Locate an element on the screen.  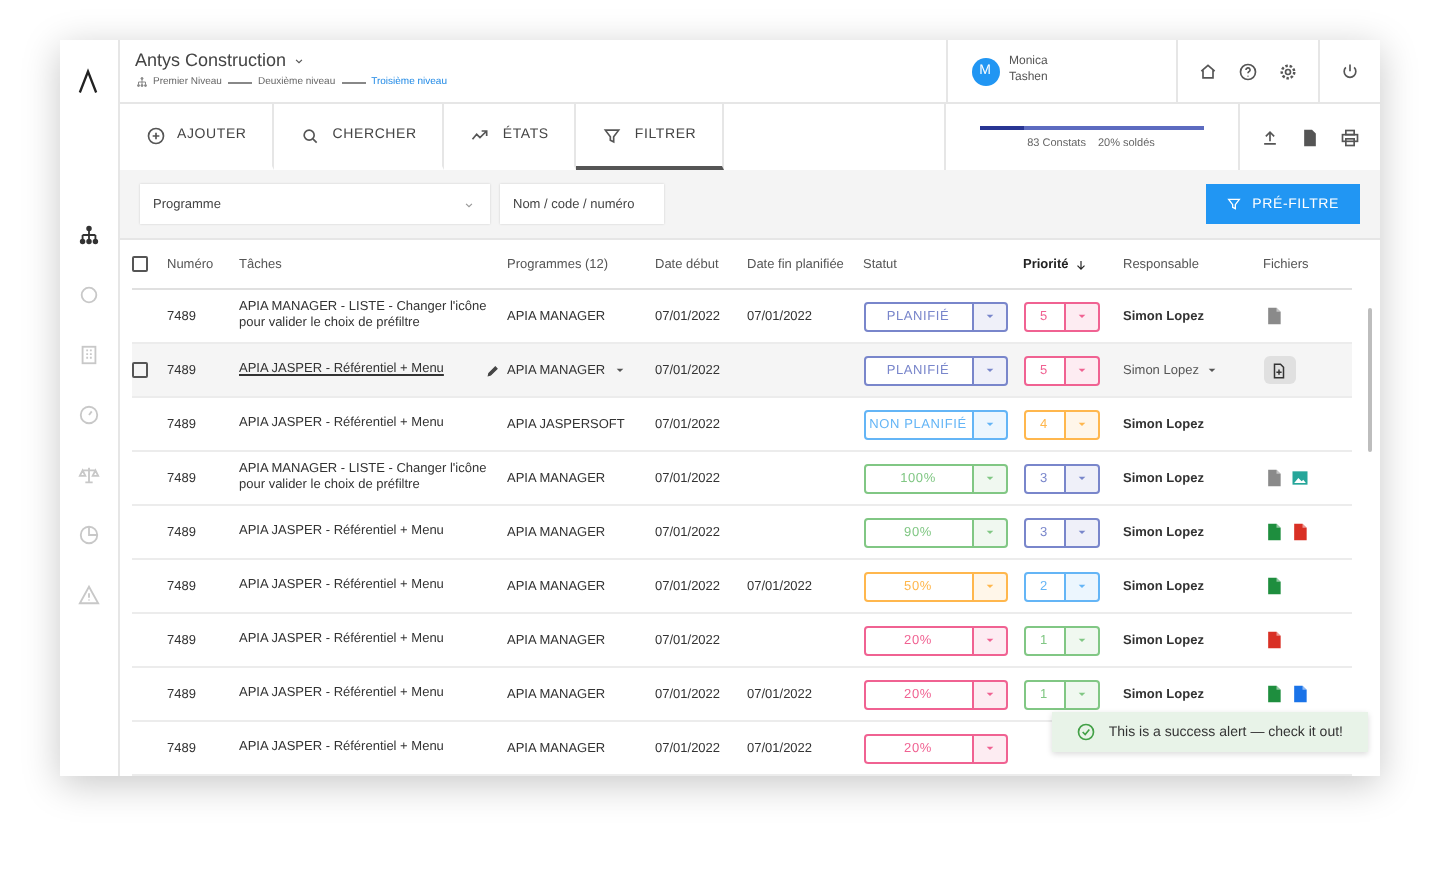
scrollbar-thumb is located at coordinates (1369, 380).